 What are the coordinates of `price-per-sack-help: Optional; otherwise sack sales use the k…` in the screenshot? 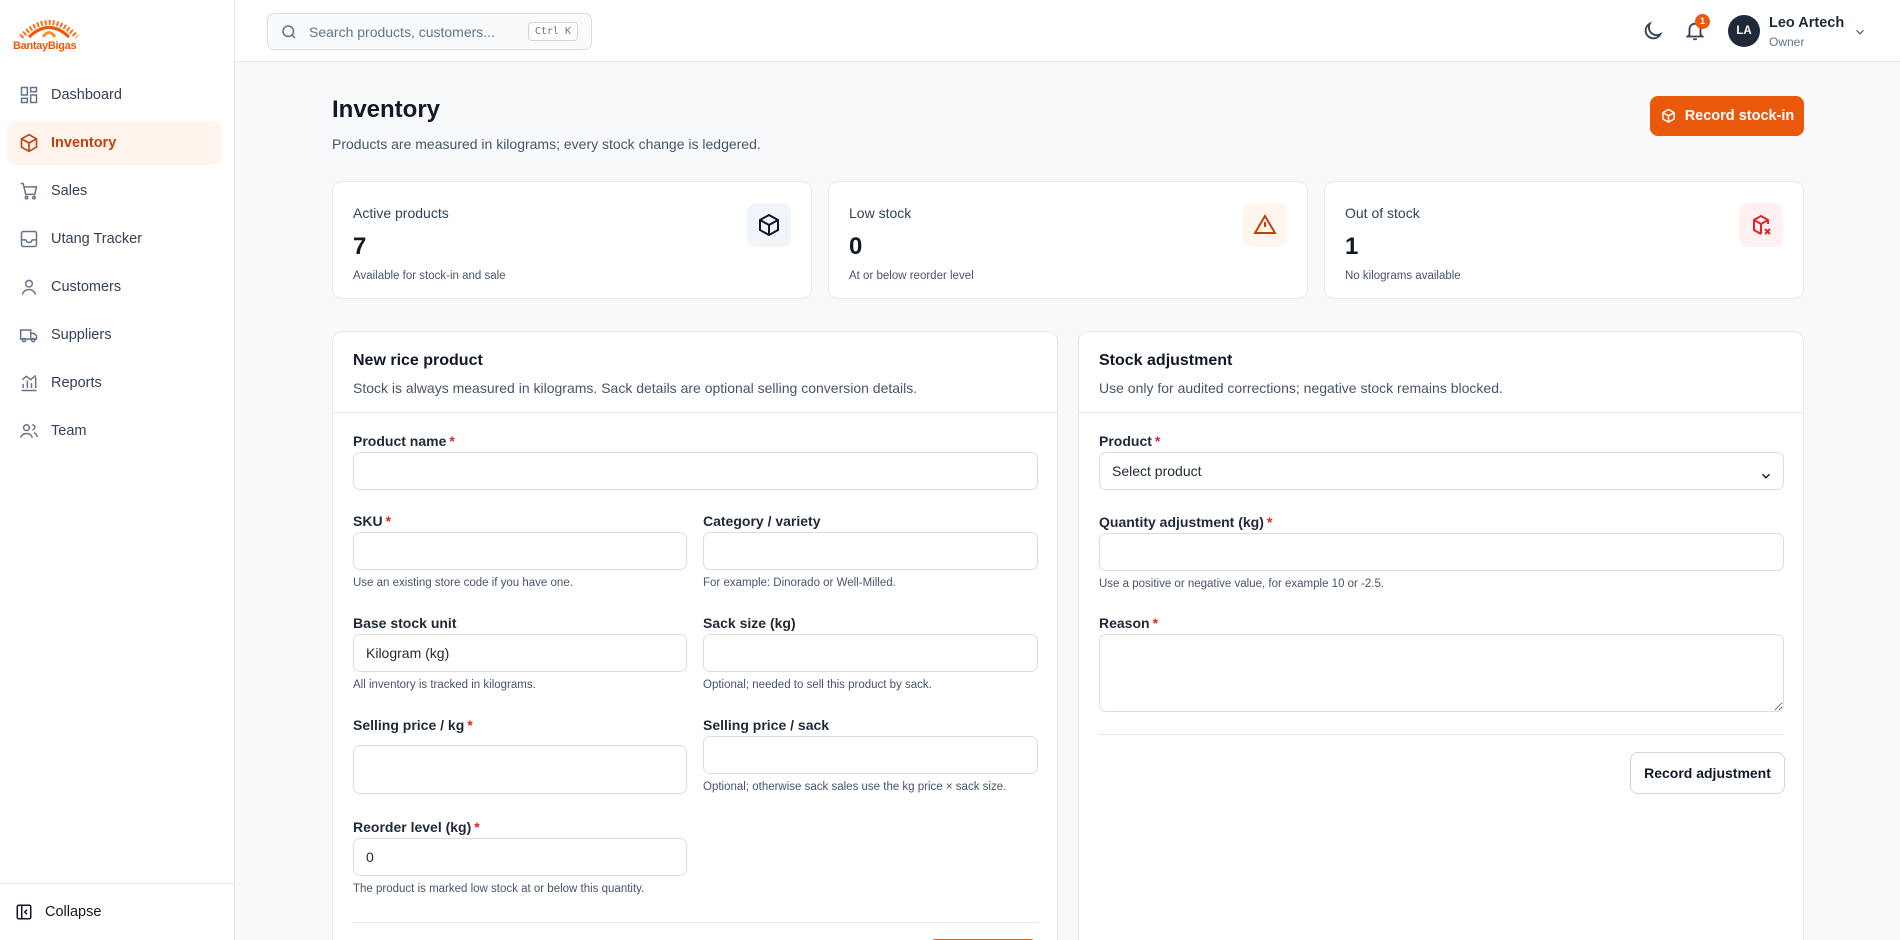 It's located at (855, 787).